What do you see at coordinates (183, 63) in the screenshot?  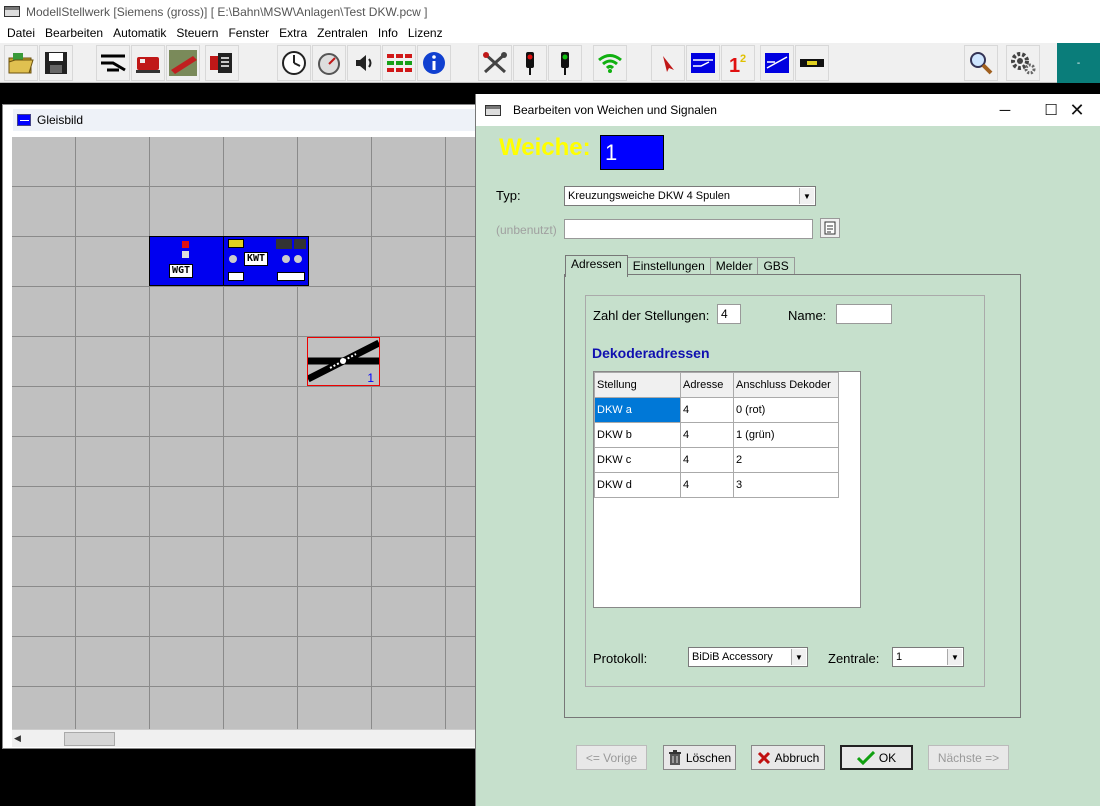 I see `train-button` at bounding box center [183, 63].